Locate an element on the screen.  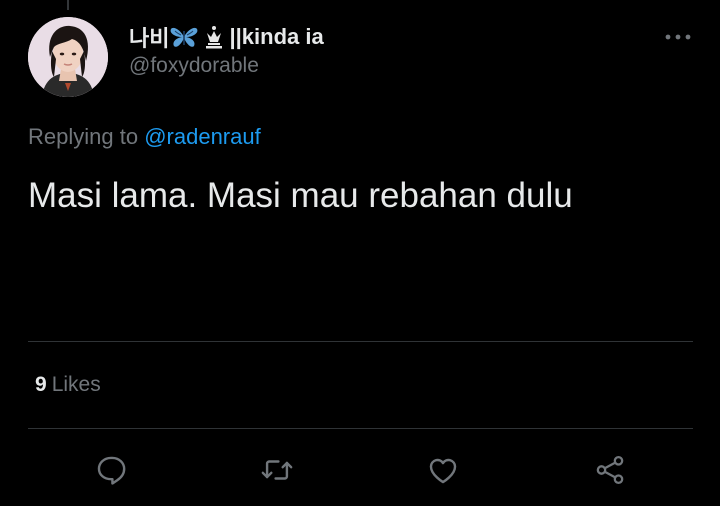
author-display-name: 나비 ||kinda ia is located at coordinates (226, 37).